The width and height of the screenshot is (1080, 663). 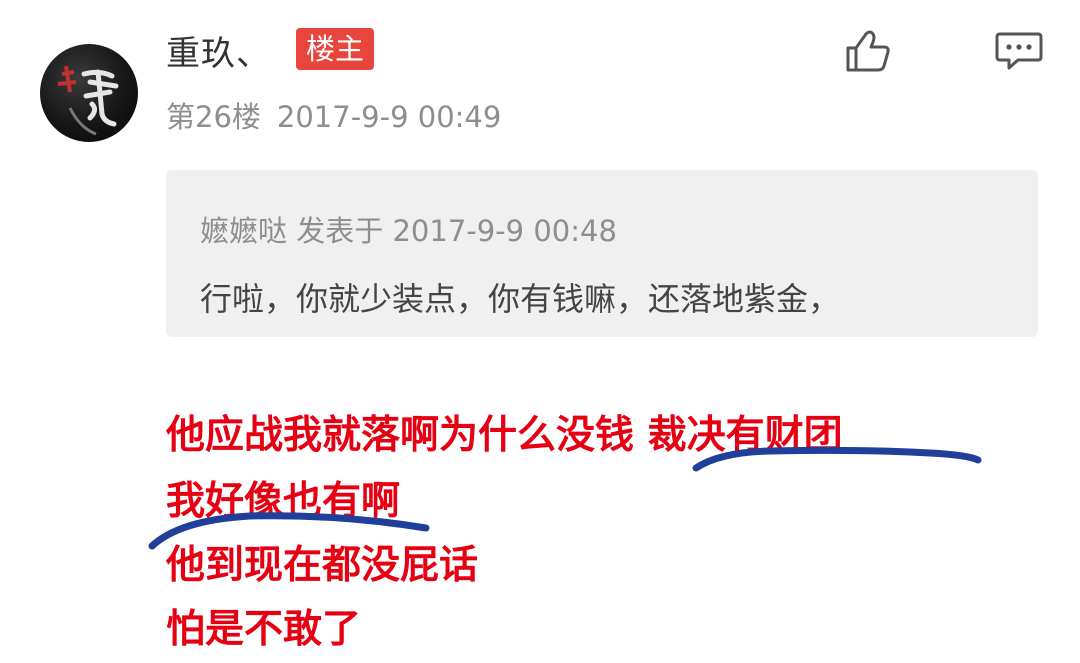 What do you see at coordinates (340, 231) in the screenshot?
I see `quote-posted-label: 发表于` at bounding box center [340, 231].